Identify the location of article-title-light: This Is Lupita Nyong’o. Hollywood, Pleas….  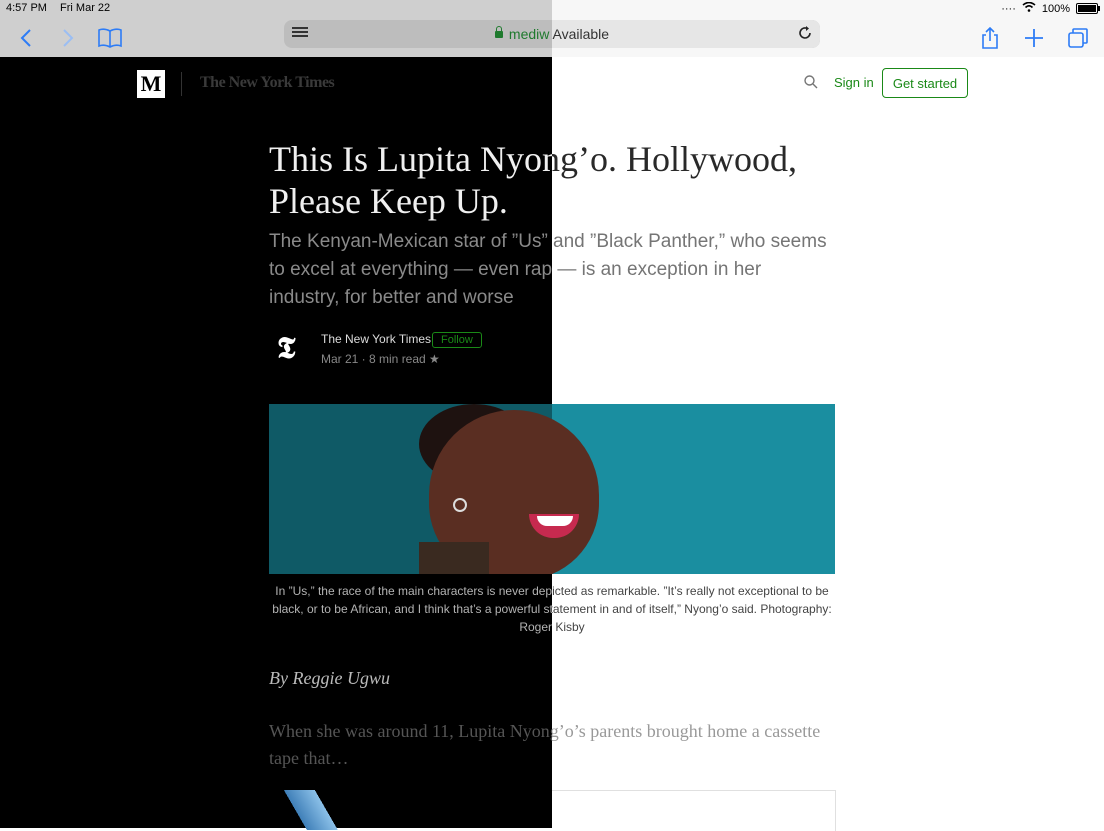
(674, 159).